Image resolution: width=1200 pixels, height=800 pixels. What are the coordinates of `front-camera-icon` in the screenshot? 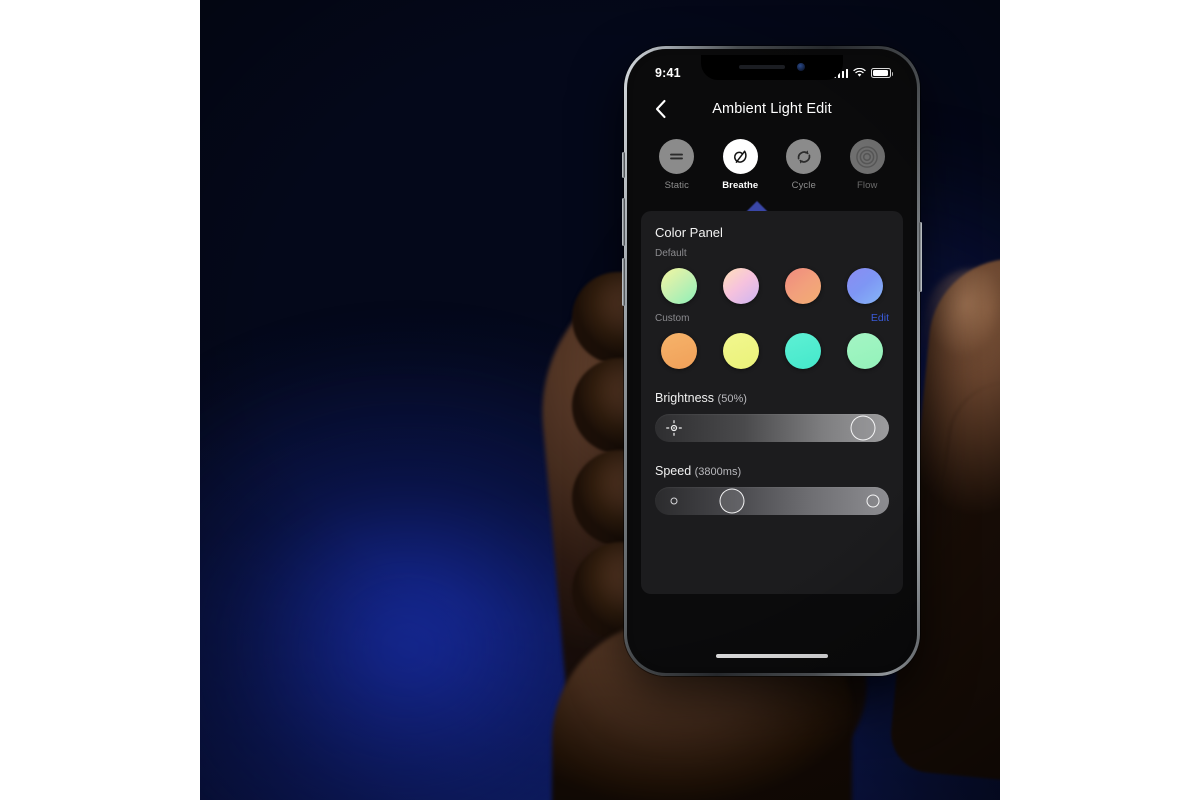 It's located at (801, 67).